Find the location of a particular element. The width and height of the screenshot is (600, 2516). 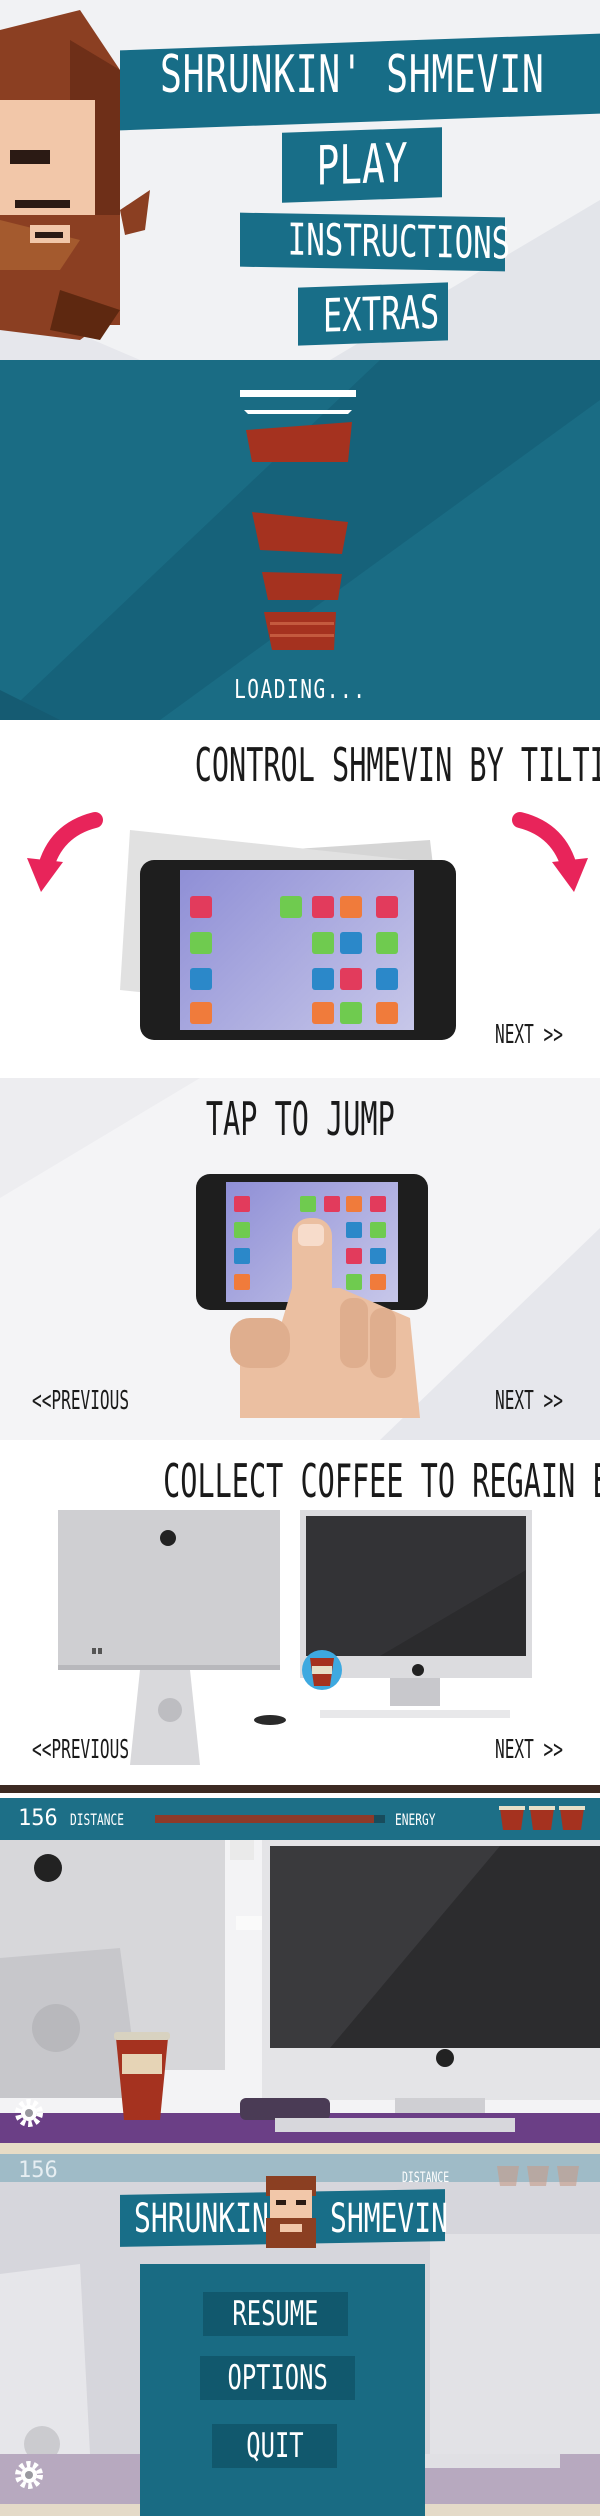

phone-screen-tiles is located at coordinates (294, 960).